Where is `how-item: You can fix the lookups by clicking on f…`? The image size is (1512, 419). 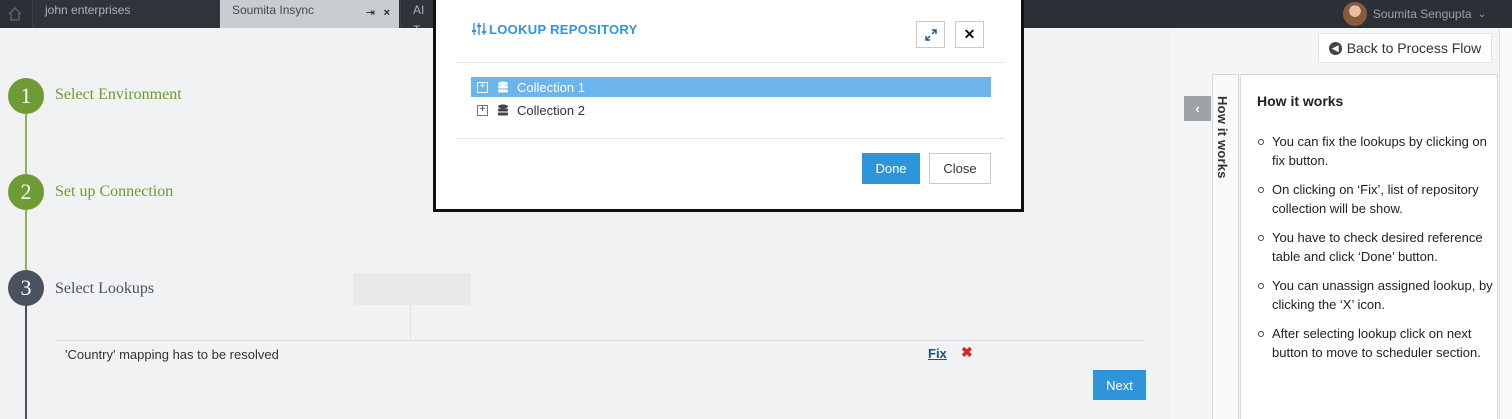
how-item: You can fix the lookups by clicking on f… is located at coordinates (1376, 151).